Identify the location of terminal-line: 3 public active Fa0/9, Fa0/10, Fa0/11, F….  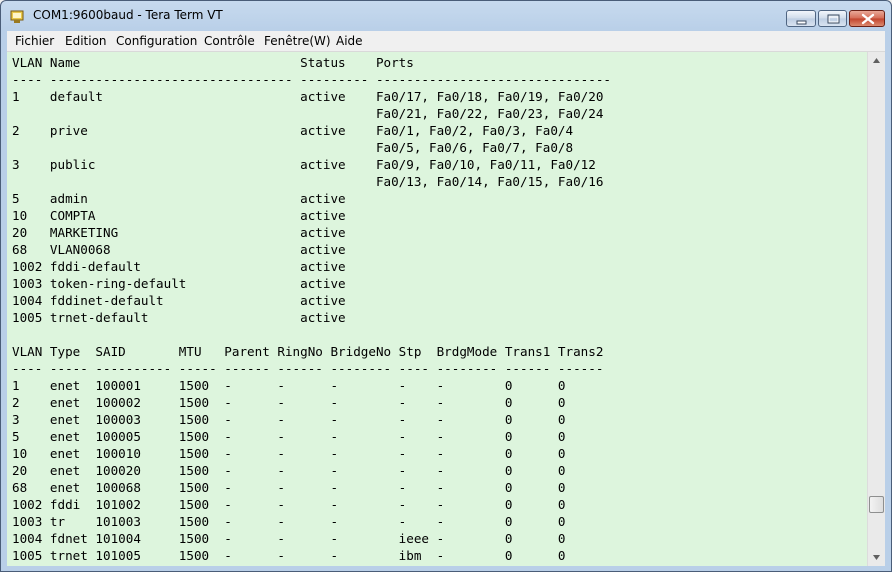
(304, 164).